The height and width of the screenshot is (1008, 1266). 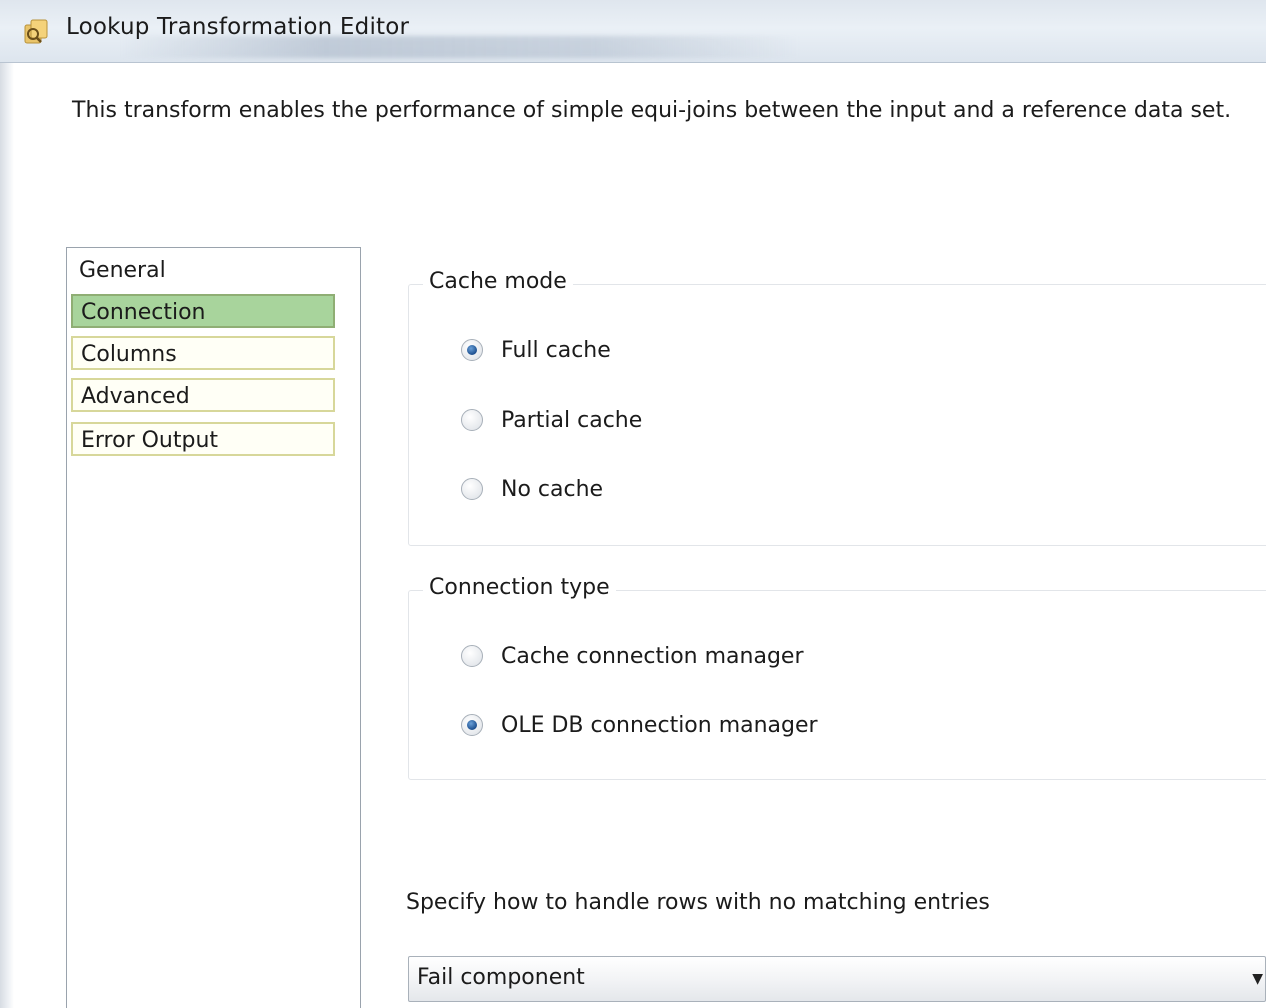 What do you see at coordinates (501, 977) in the screenshot?
I see `no-match-handling-value: Fail component` at bounding box center [501, 977].